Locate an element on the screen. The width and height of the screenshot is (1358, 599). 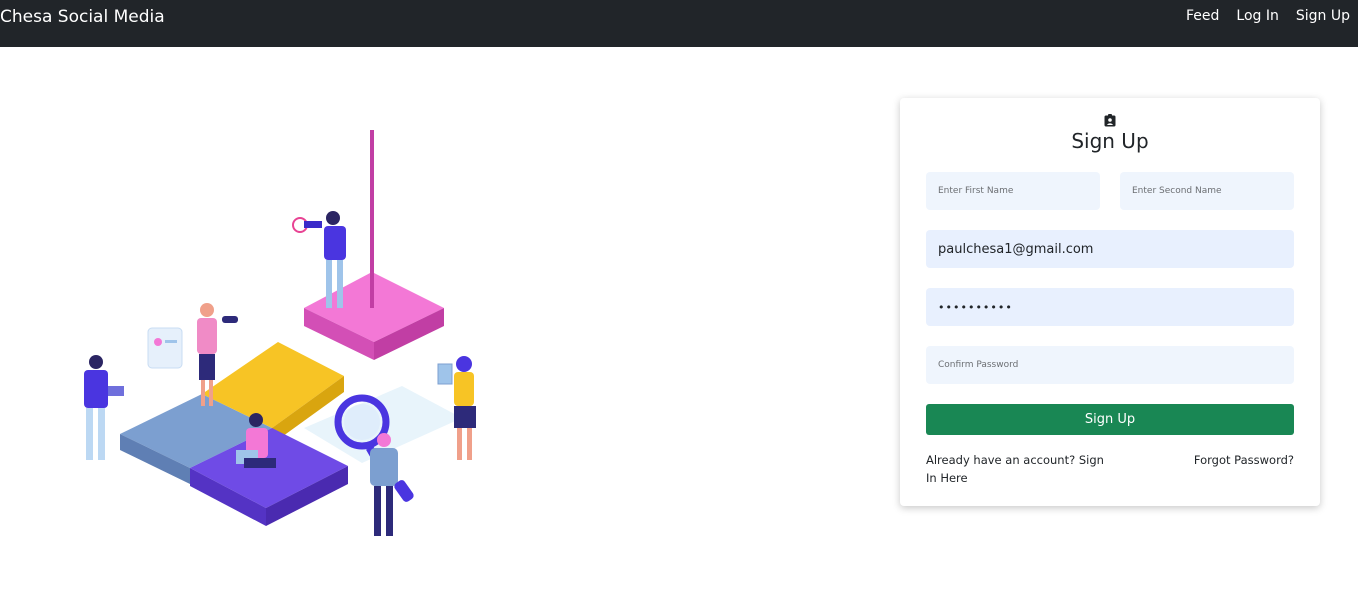
signup-submit-button: Sign Up is located at coordinates (1110, 419).